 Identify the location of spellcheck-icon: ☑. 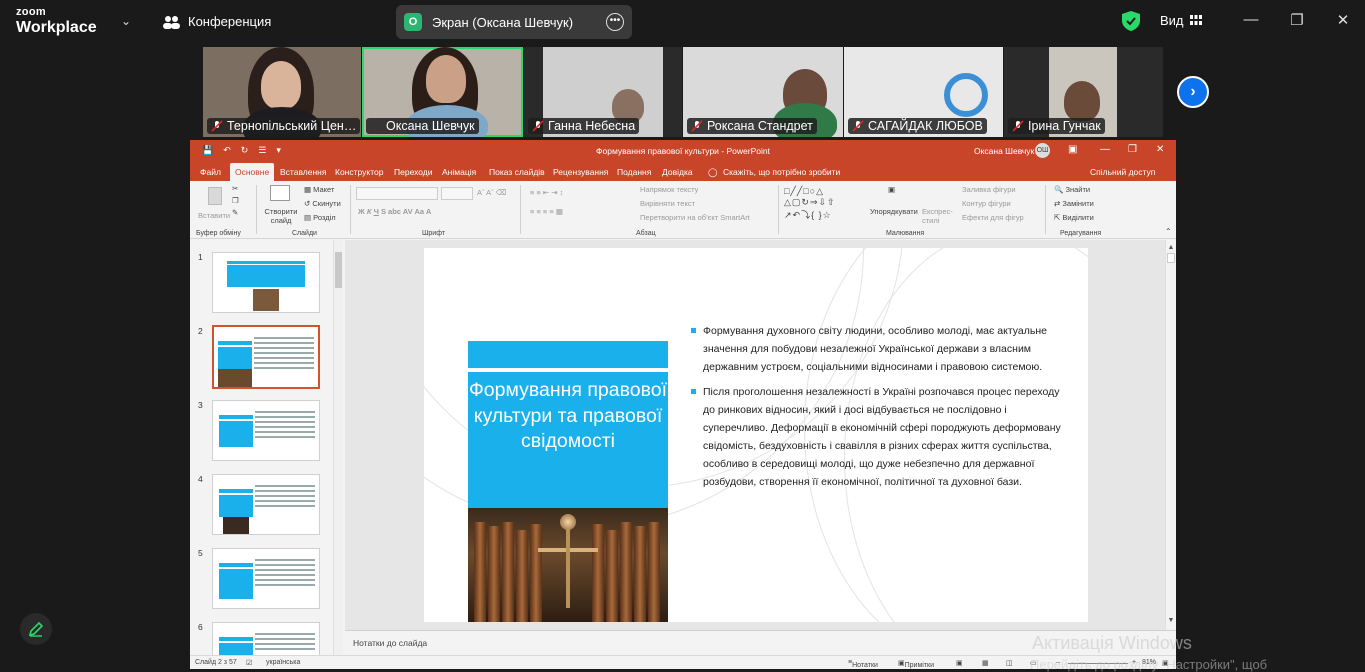
(249, 663).